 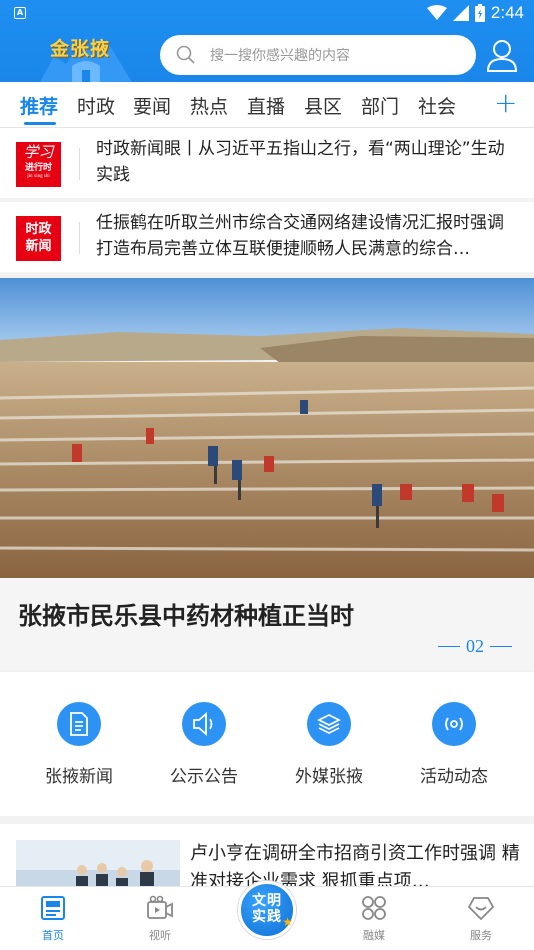 I want to click on quick-entry-label: 活动动态, so click(x=454, y=777).